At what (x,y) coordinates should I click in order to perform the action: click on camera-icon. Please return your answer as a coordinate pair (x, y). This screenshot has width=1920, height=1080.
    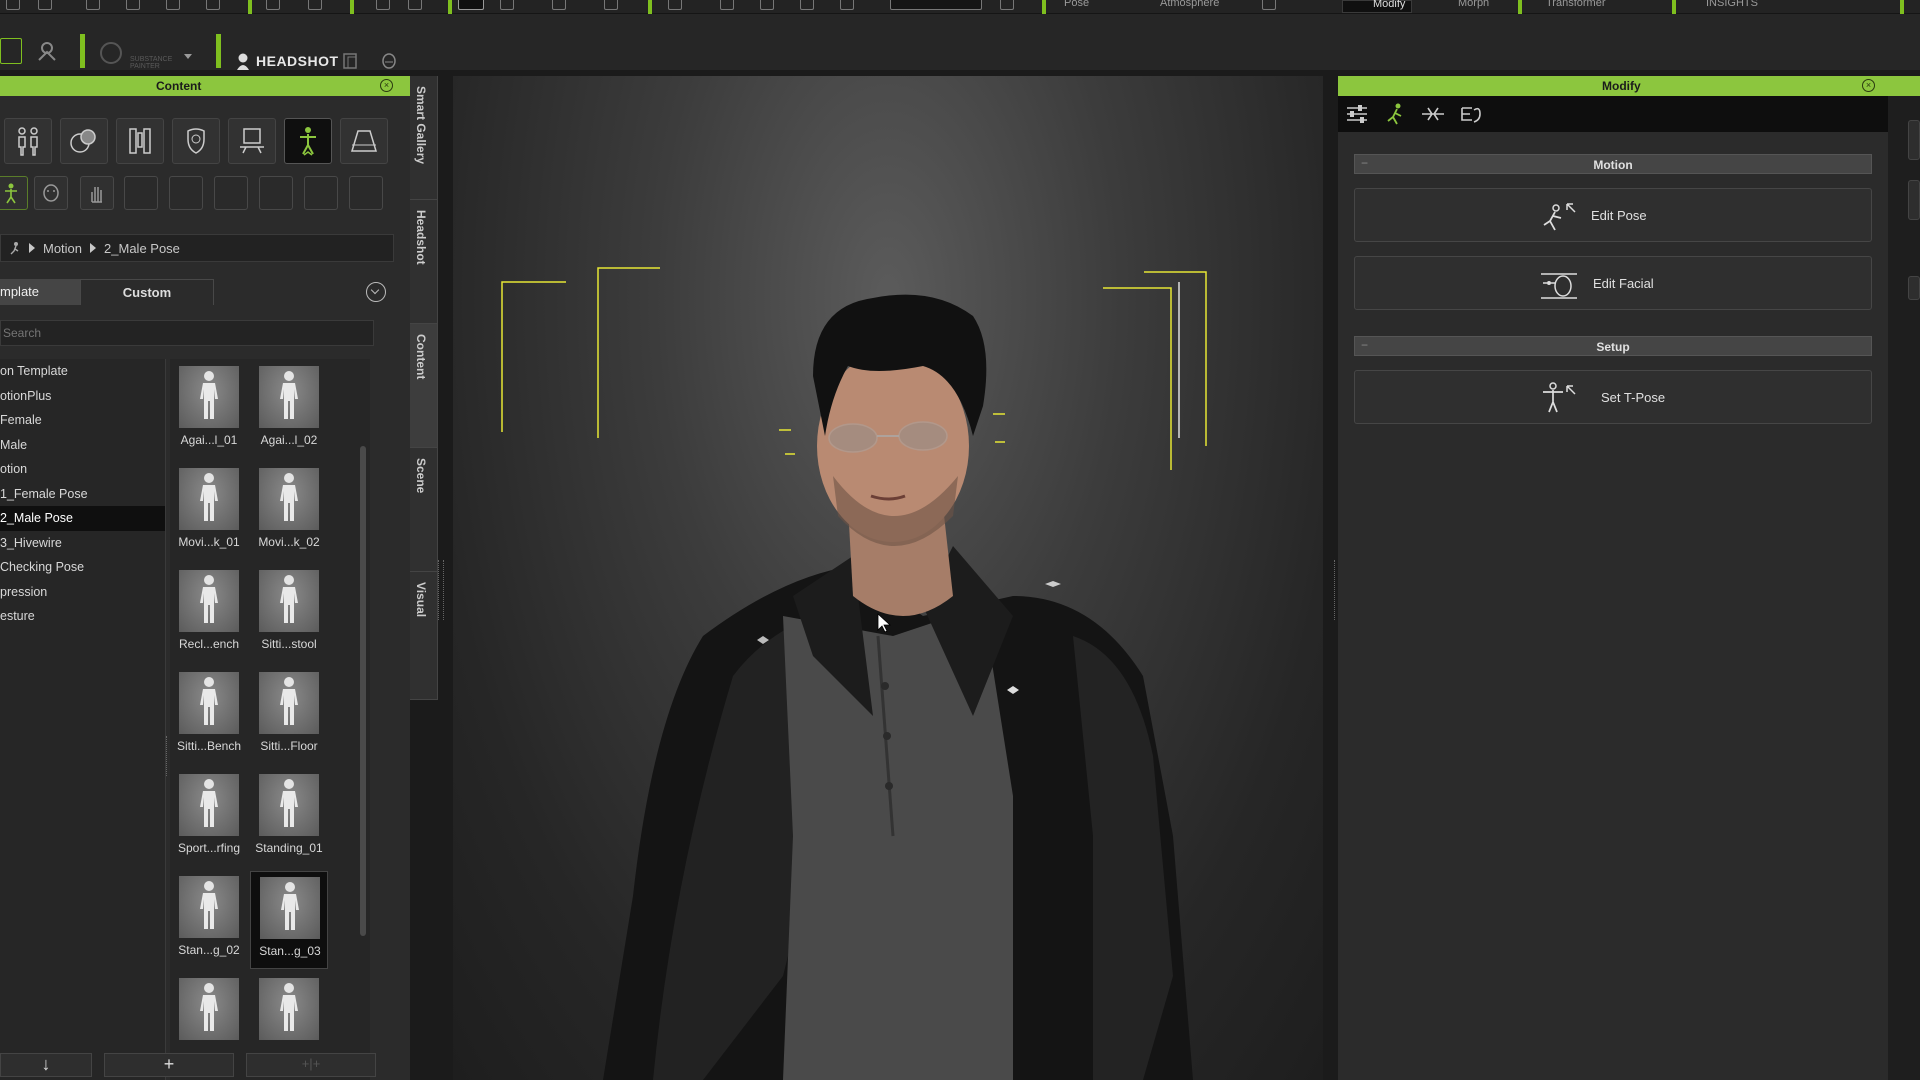
    Looking at the image, I should click on (727, 5).